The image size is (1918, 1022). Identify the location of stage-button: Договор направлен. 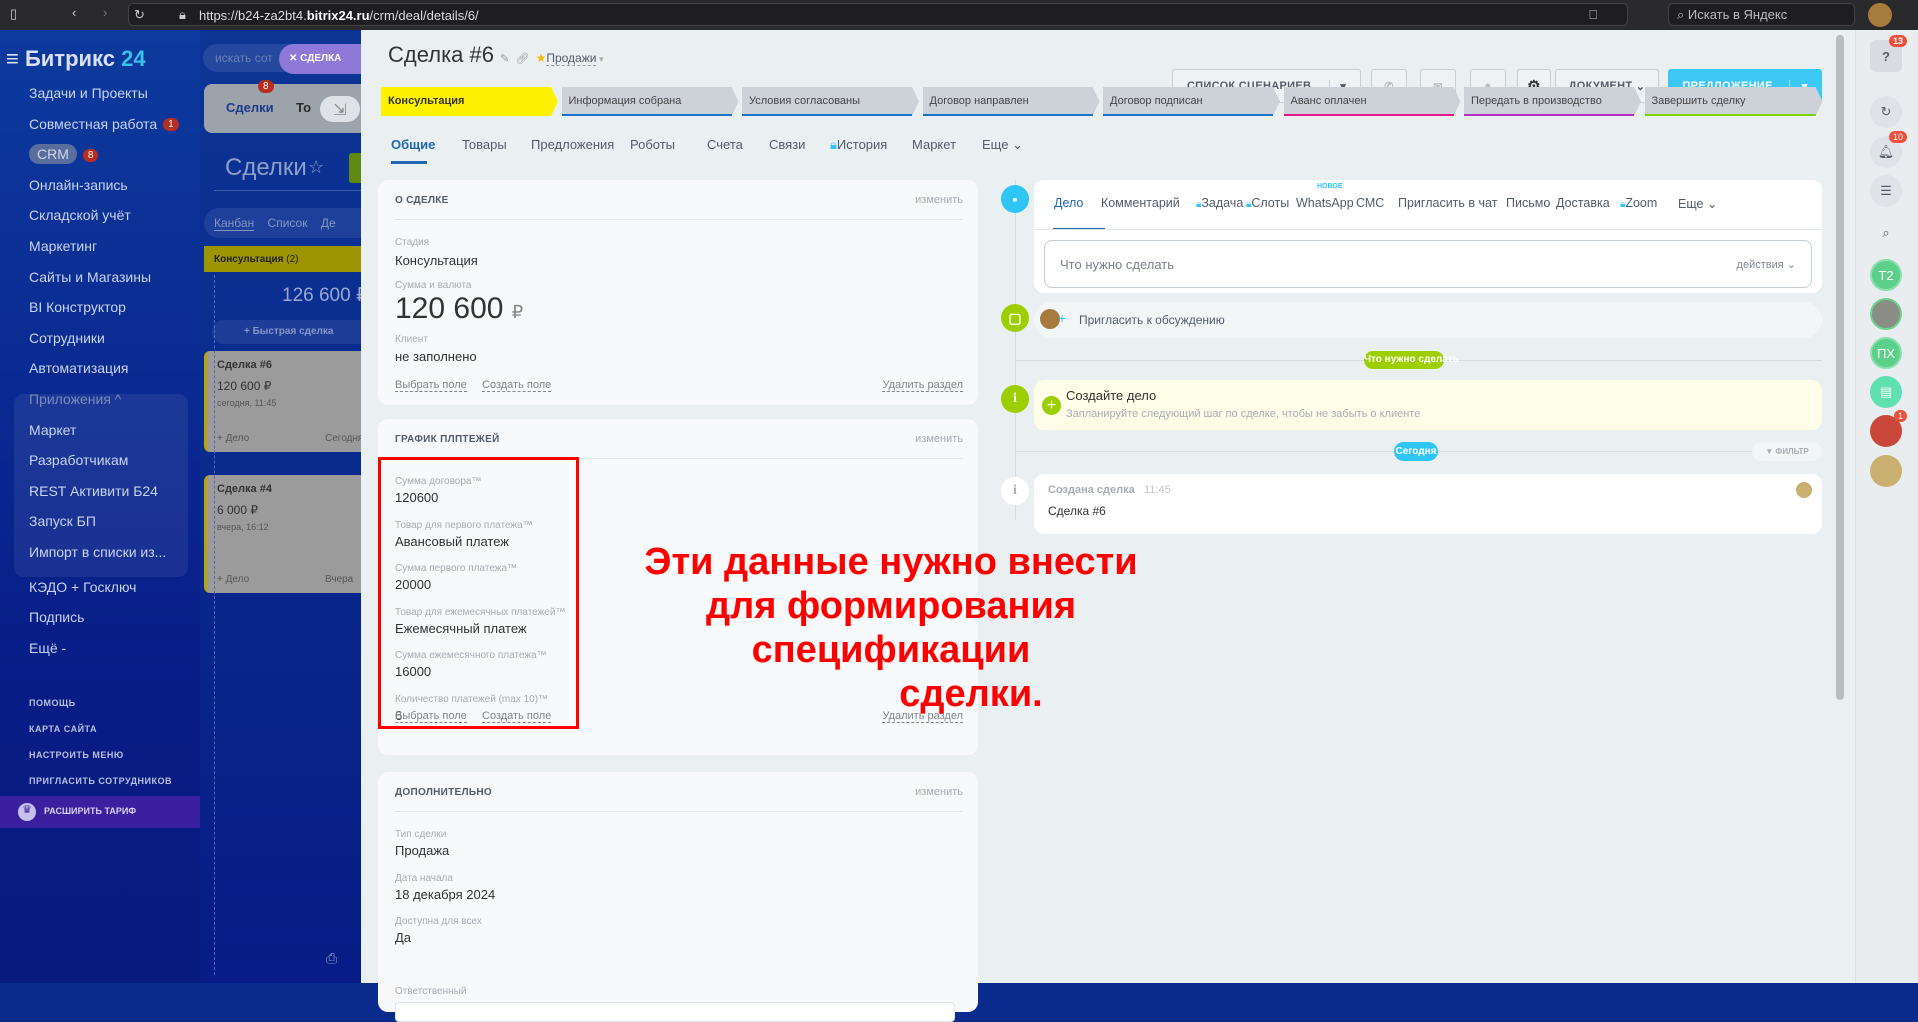
(1011, 101).